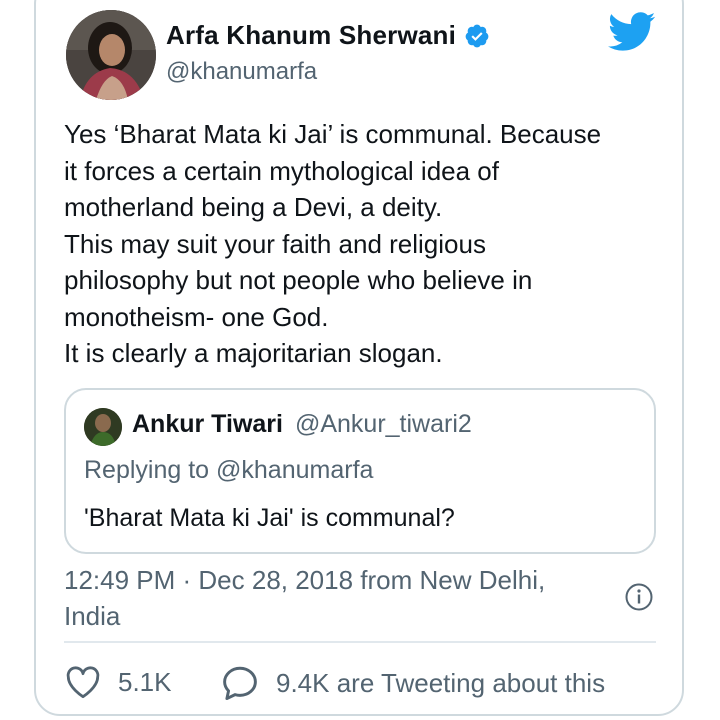 The image size is (720, 720). Describe the element at coordinates (639, 597) in the screenshot. I see `info-icon` at that location.